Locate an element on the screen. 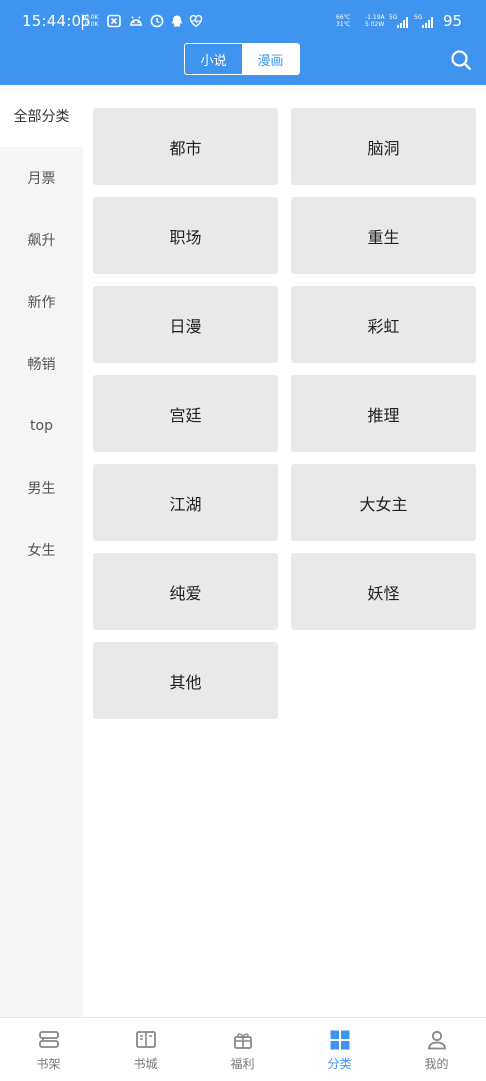 The height and width of the screenshot is (1081, 486). search-icon is located at coordinates (461, 60).